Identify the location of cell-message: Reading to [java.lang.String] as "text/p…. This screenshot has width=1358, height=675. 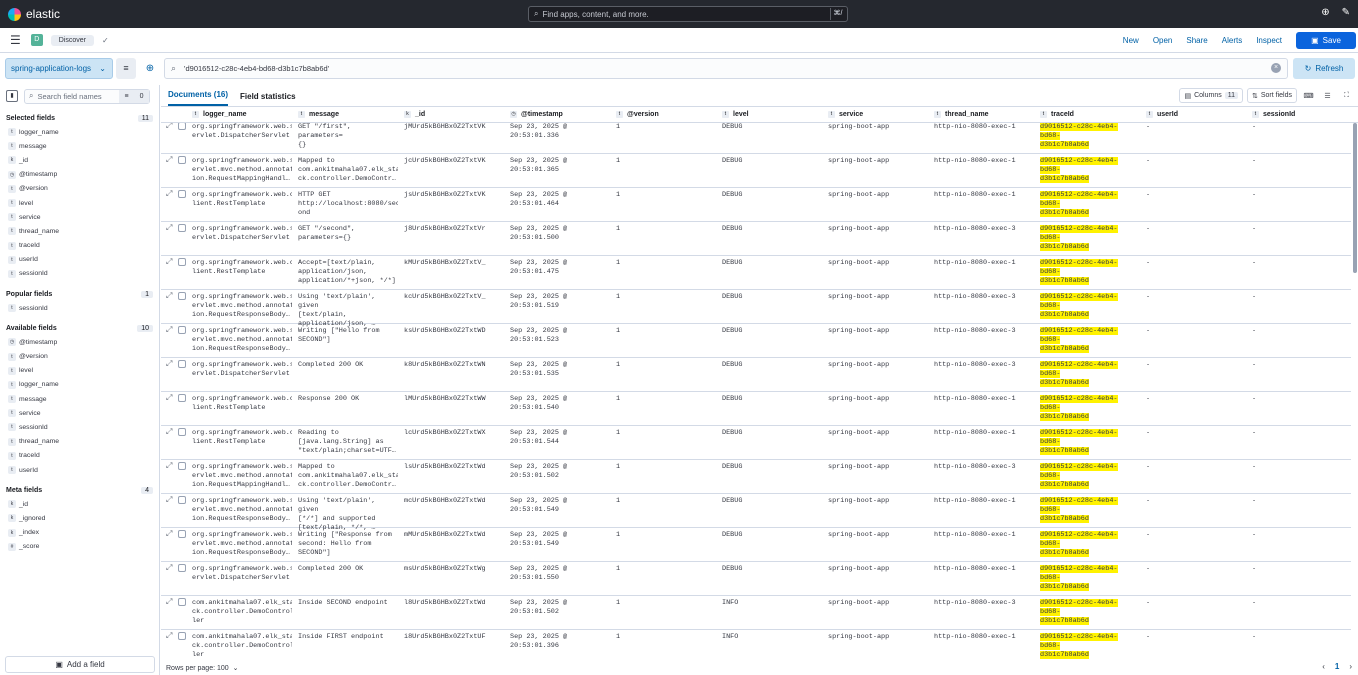
(348, 442).